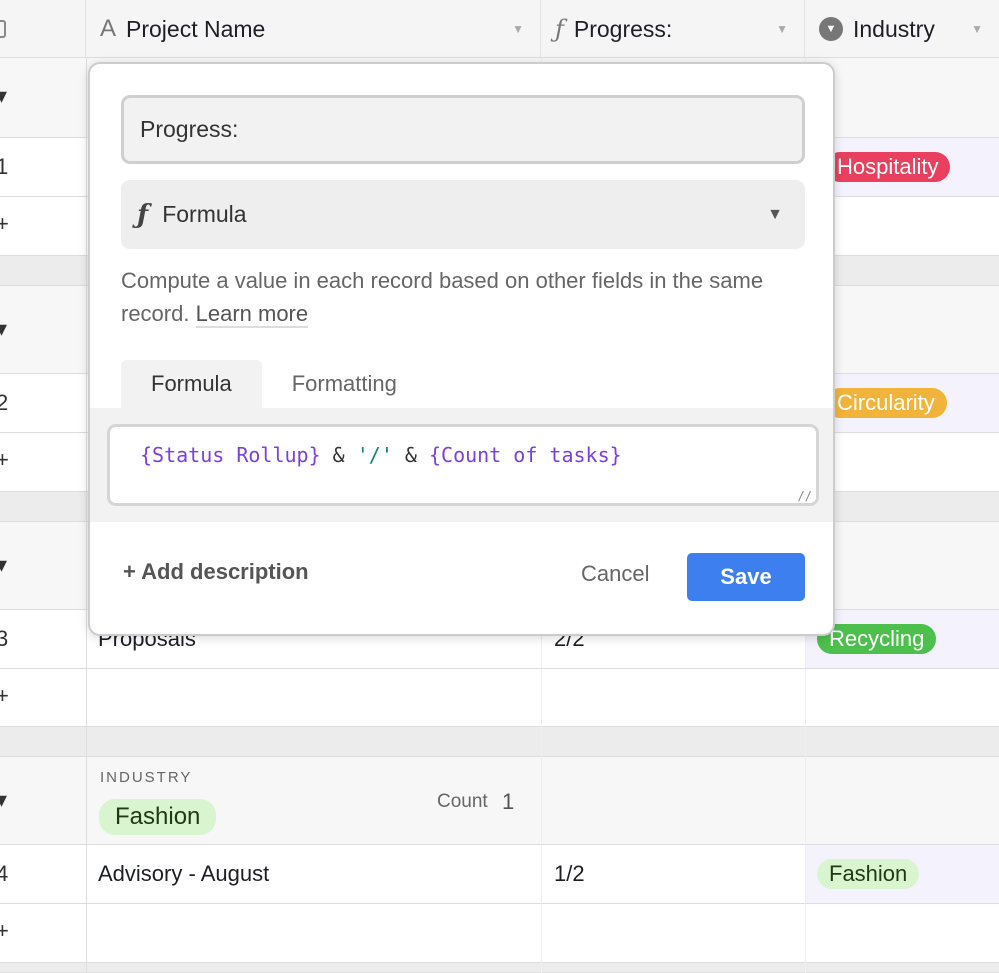 This screenshot has height=973, width=999. I want to click on save-button: Save, so click(746, 577).